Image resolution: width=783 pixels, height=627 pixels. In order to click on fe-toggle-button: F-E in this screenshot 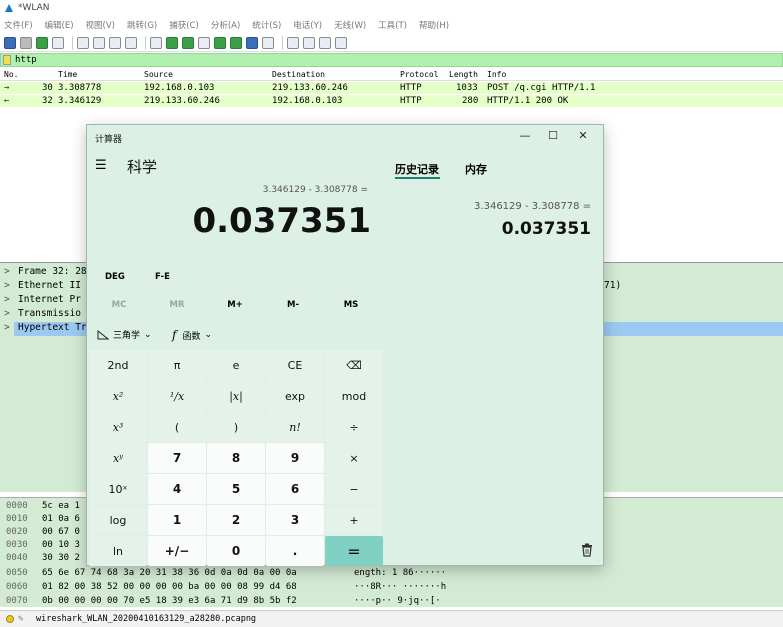, I will do `click(162, 277)`.